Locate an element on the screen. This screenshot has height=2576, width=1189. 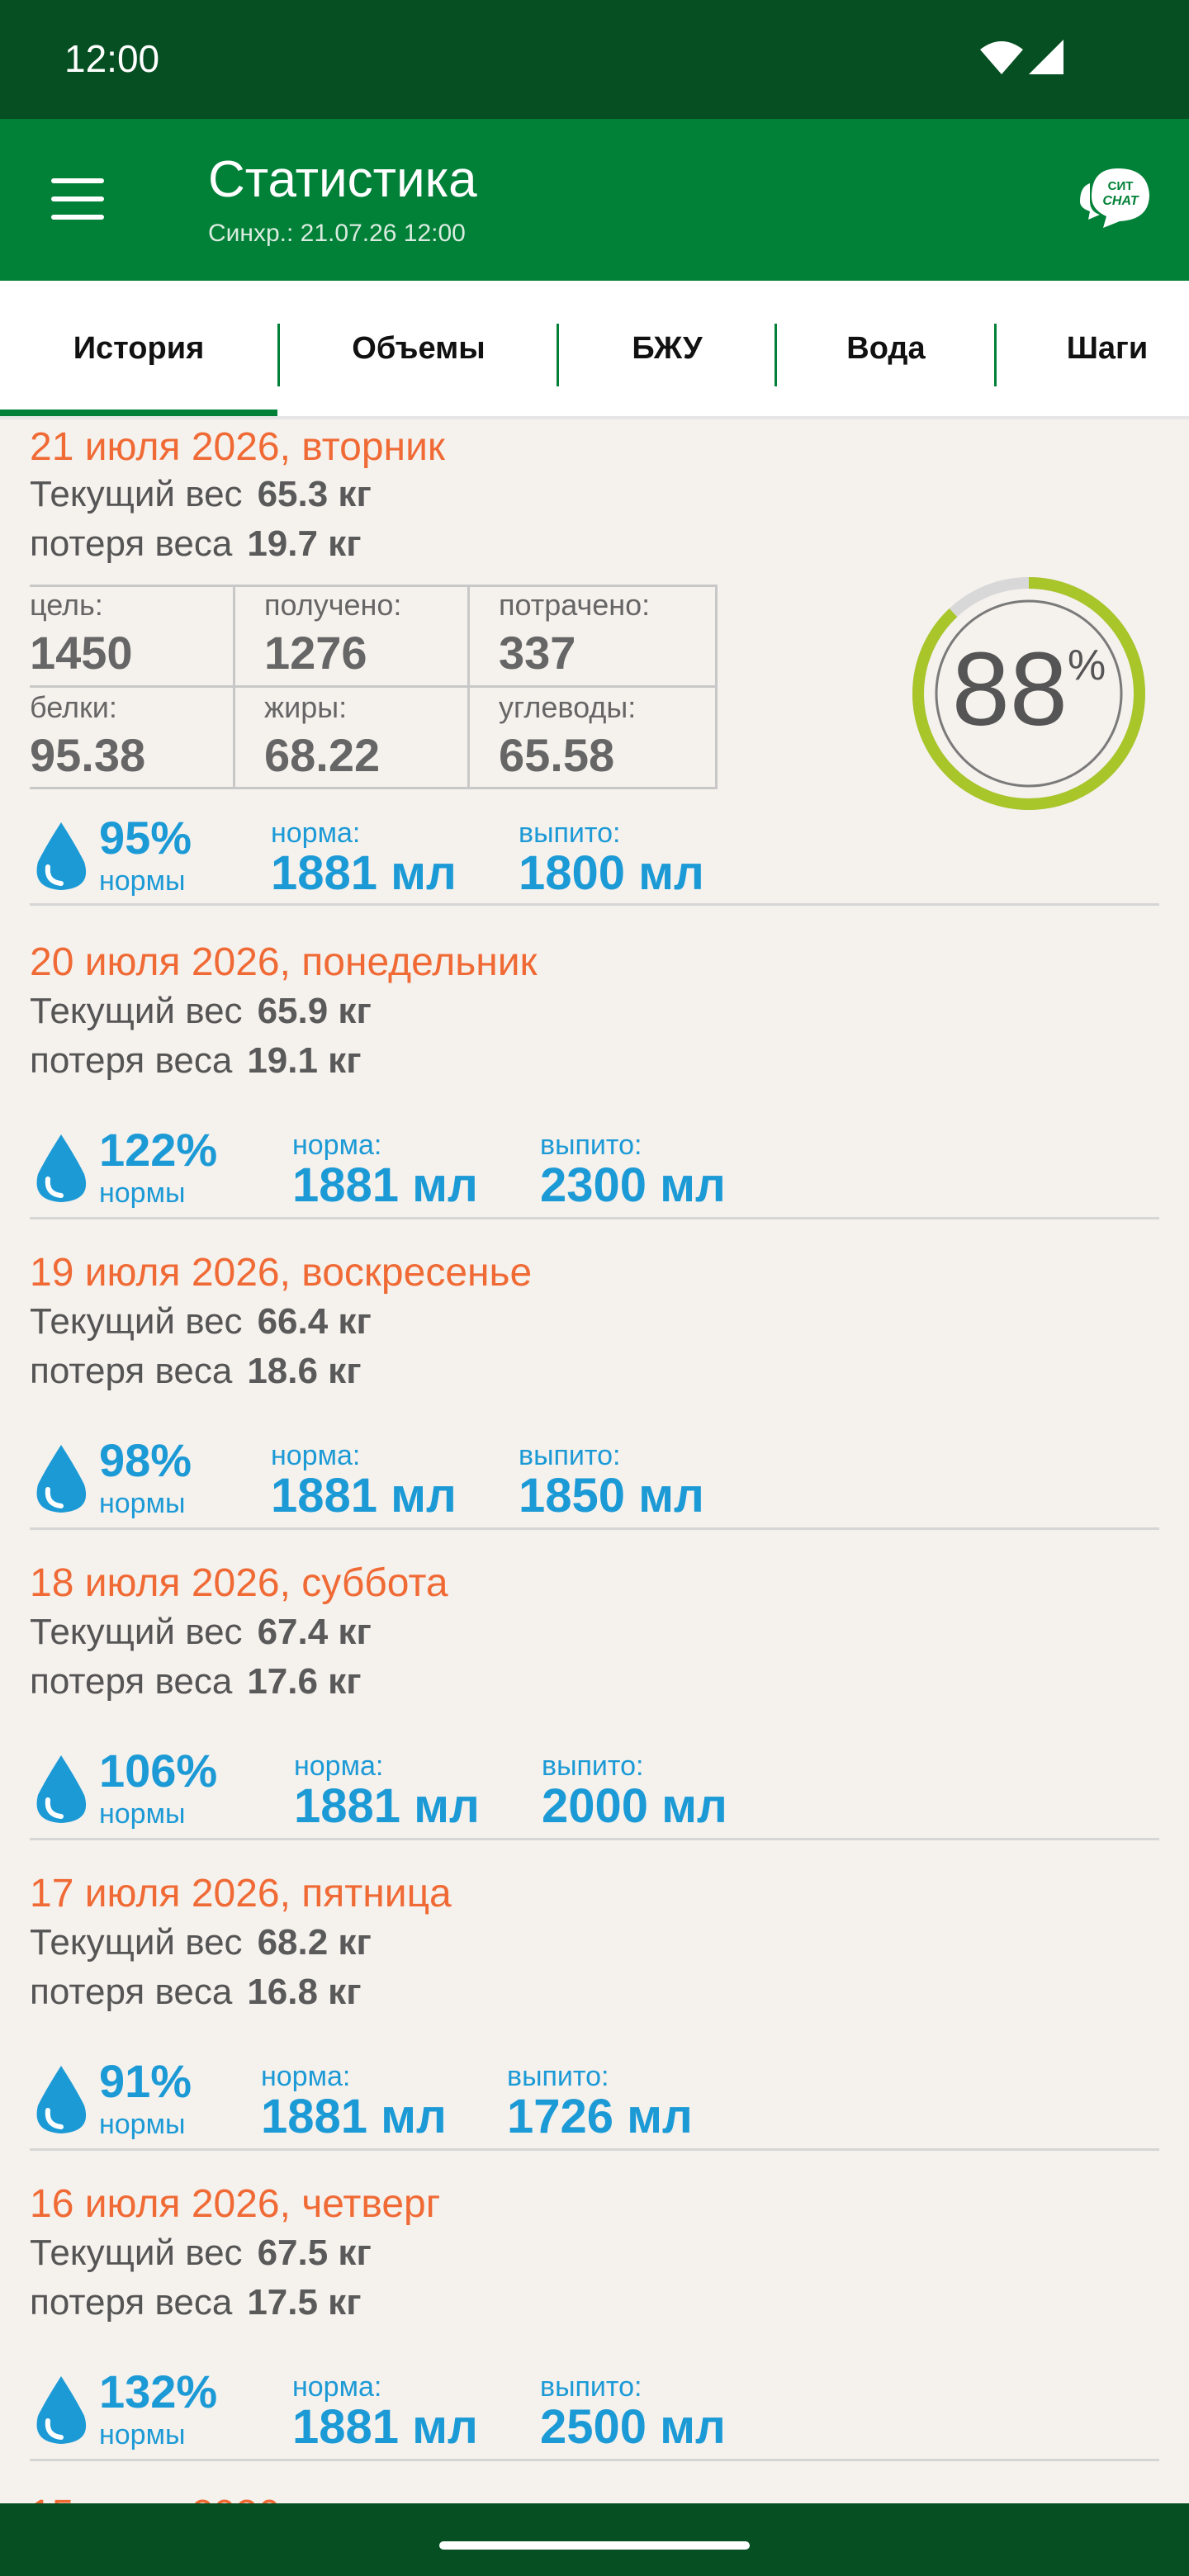
history-entry: 15 июля 2026 is located at coordinates (594, 2497).